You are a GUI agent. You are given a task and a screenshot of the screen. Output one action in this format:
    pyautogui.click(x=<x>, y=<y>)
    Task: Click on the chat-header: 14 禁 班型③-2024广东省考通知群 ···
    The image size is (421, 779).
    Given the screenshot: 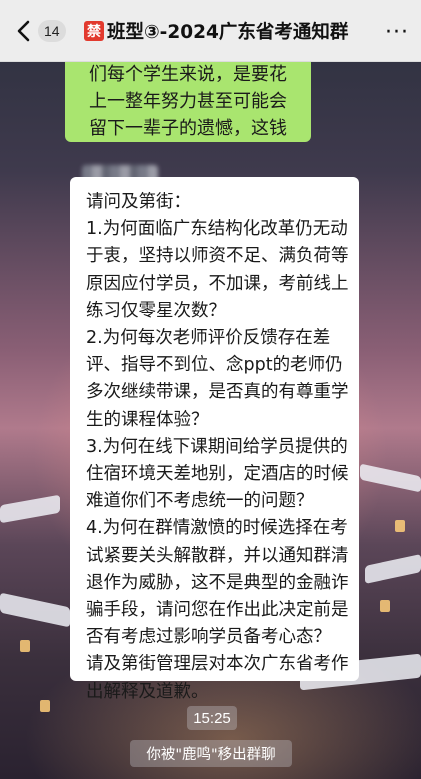 What is the action you would take?
    pyautogui.click(x=210, y=31)
    